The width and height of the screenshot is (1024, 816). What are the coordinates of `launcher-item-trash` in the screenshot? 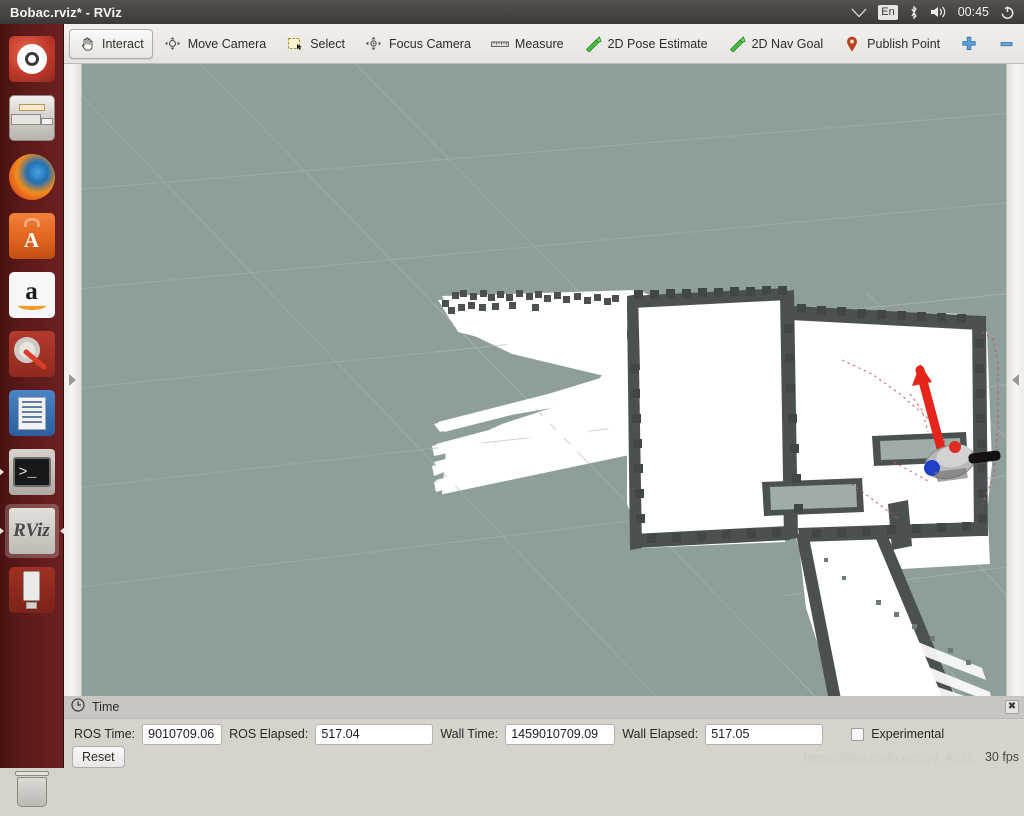 It's located at (32, 789).